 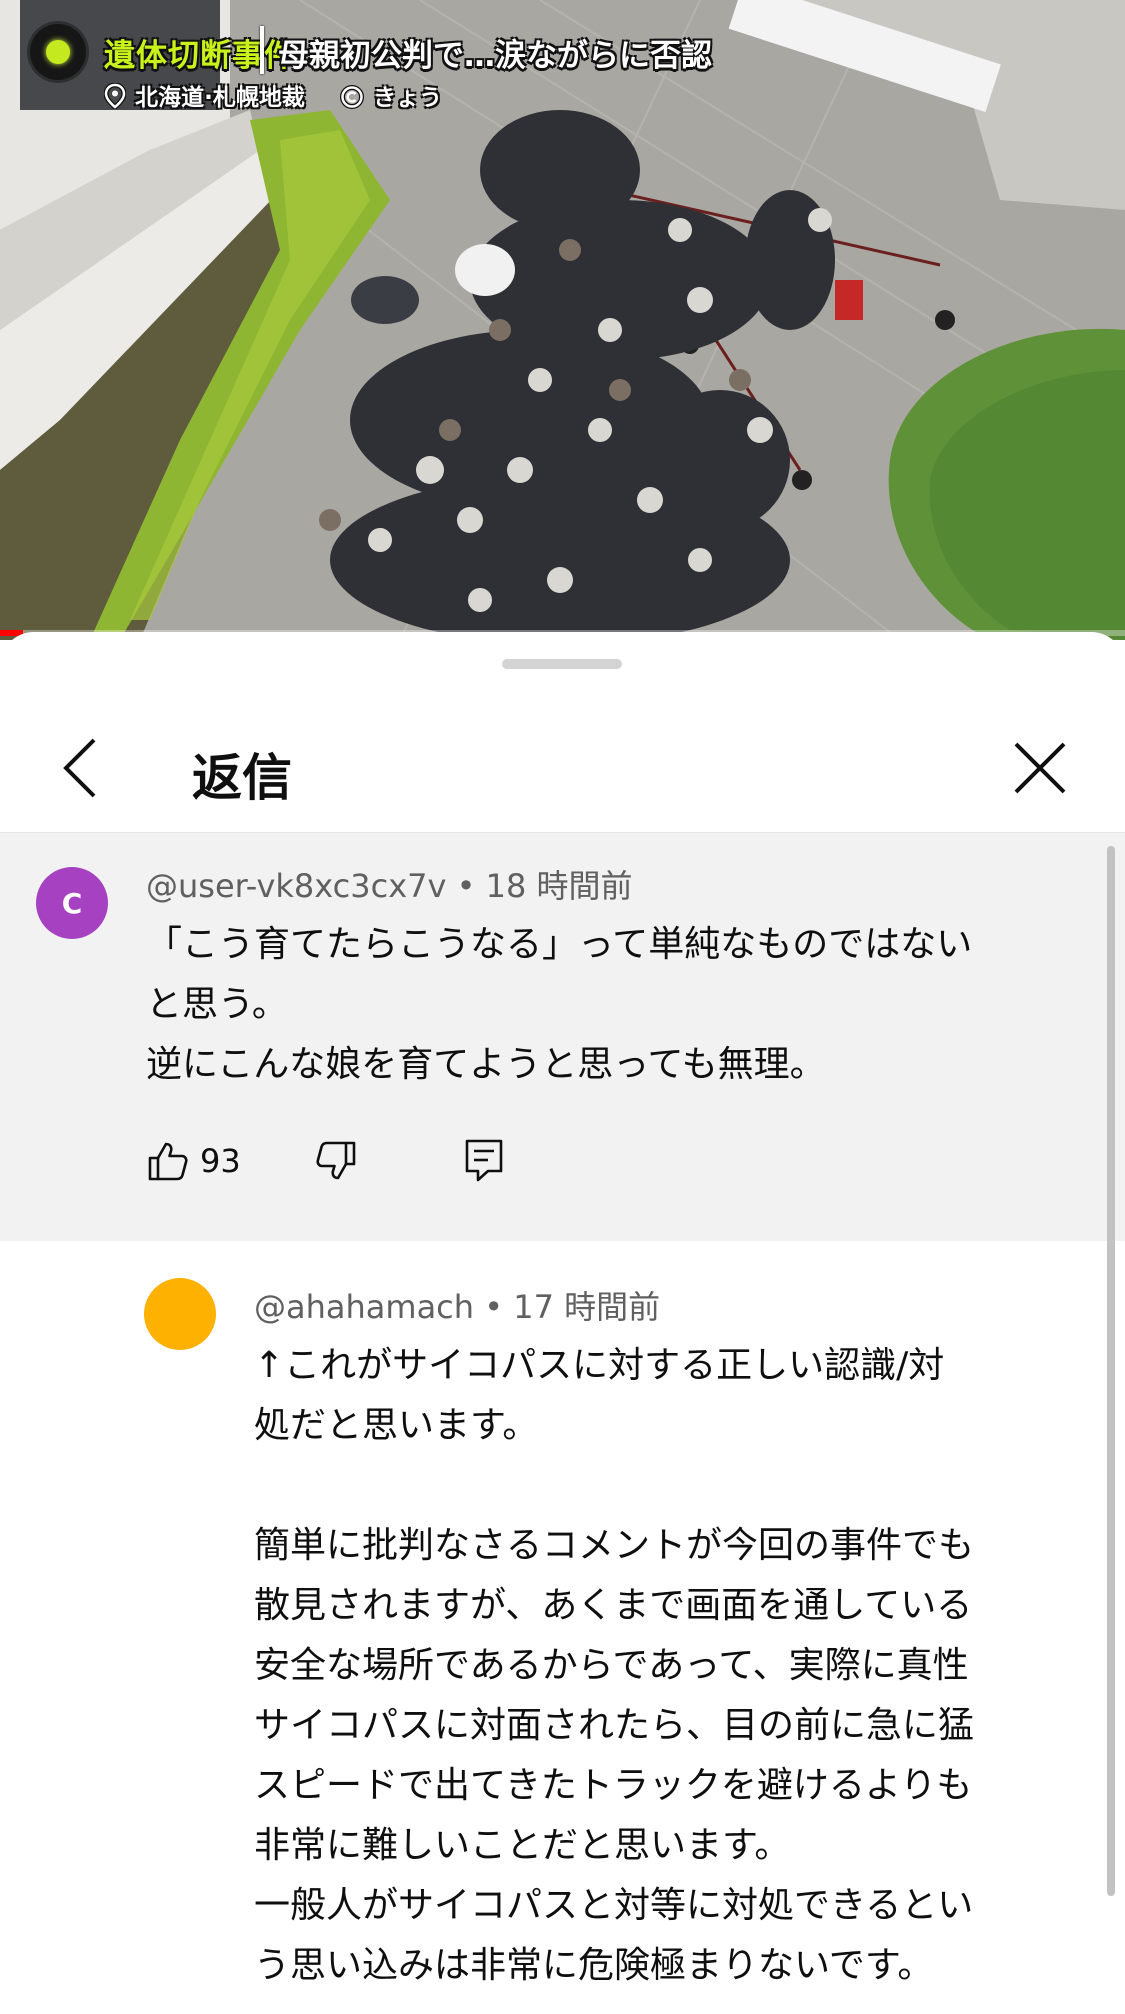 I want to click on news-headline: 母親初公判で…涙ながらに否認, so click(x=495, y=56).